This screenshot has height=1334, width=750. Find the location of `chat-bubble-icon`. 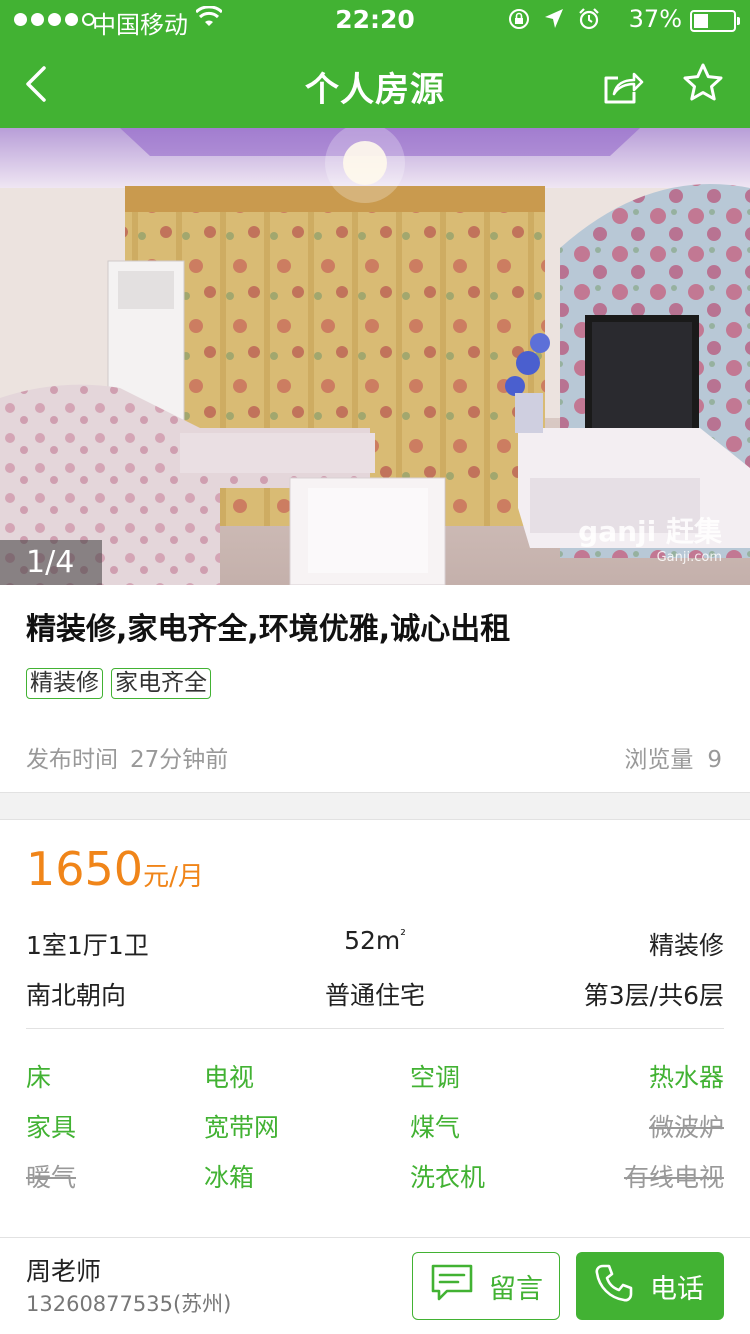

chat-bubble-icon is located at coordinates (452, 1286).